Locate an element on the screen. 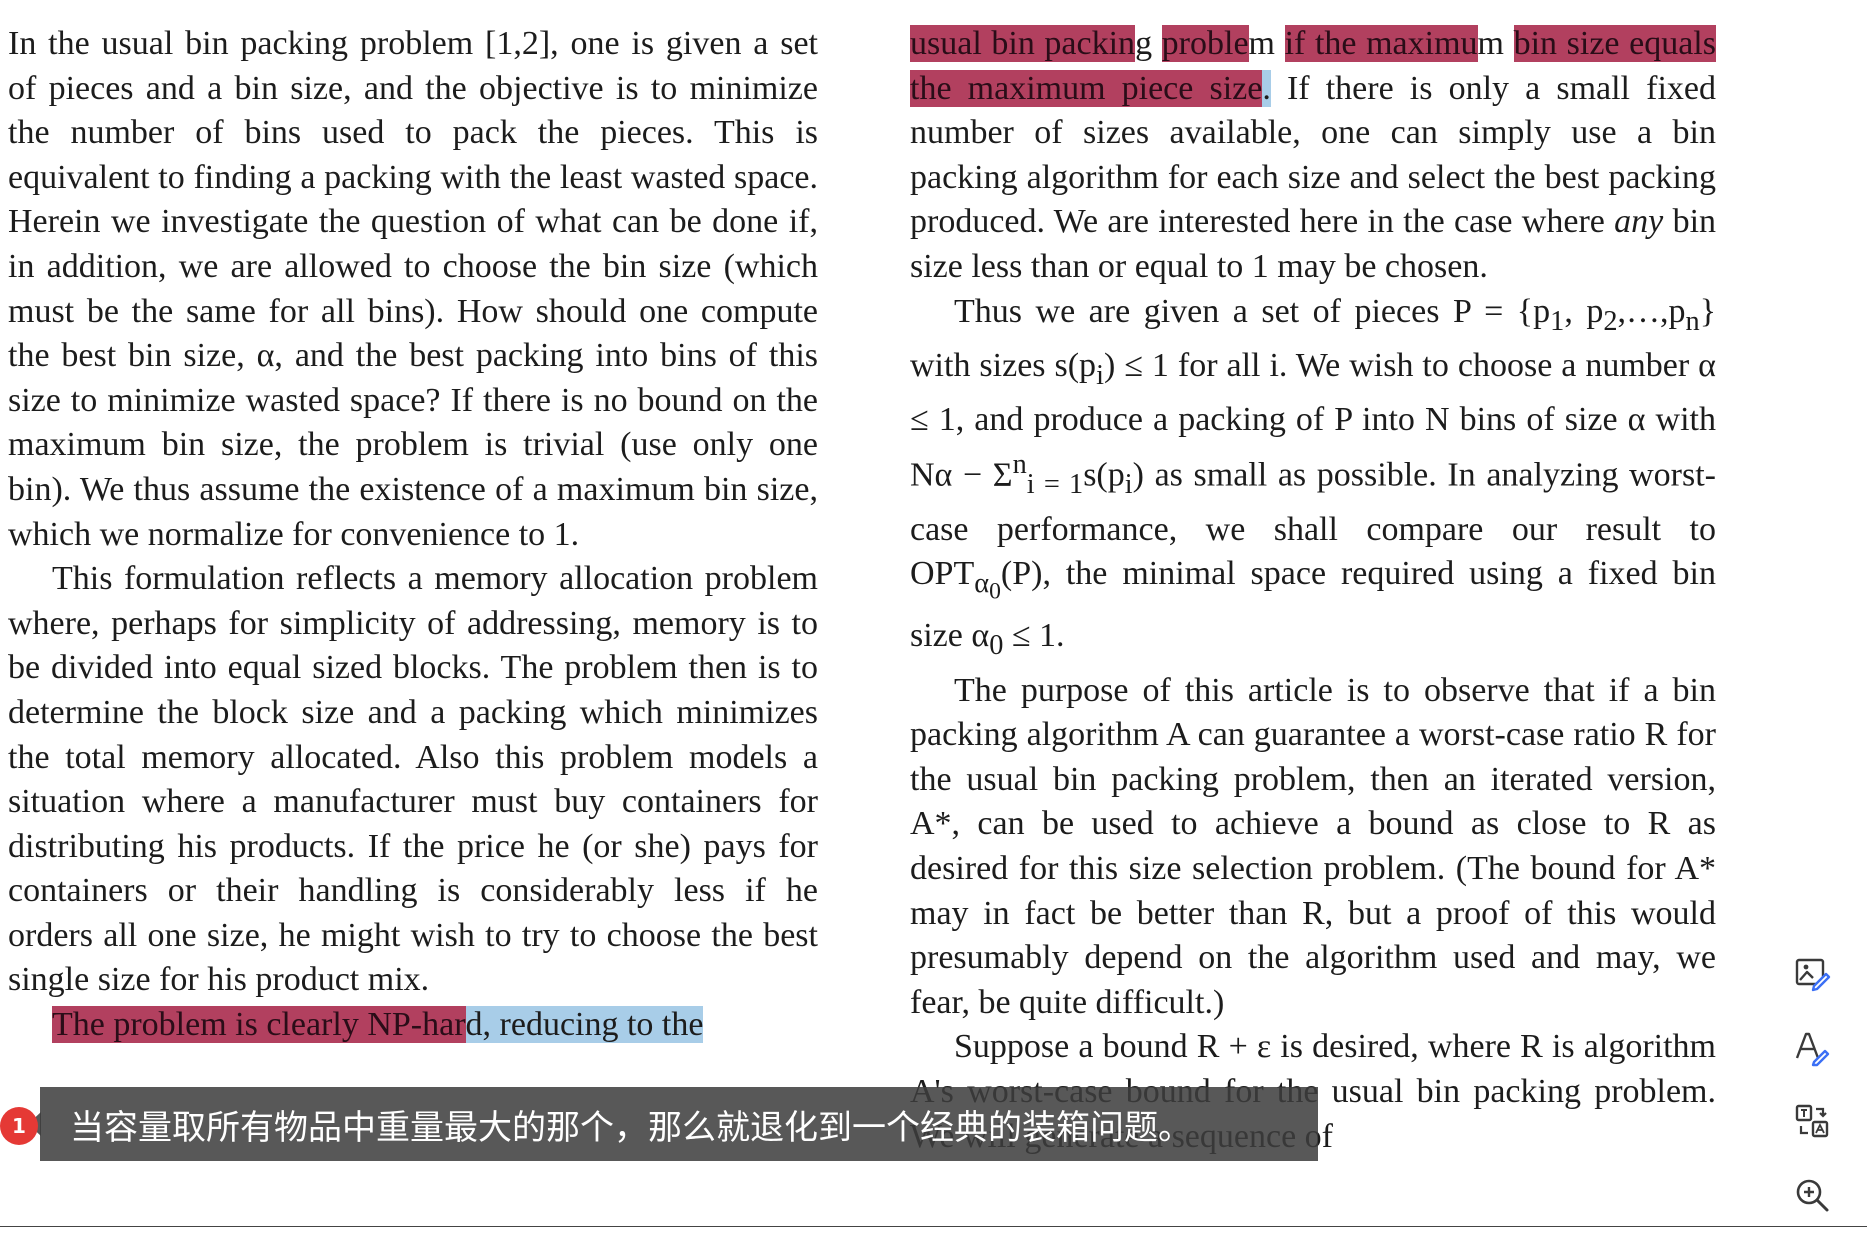 This screenshot has height=1234, width=1867. subscript: n is located at coordinates (1692, 321).